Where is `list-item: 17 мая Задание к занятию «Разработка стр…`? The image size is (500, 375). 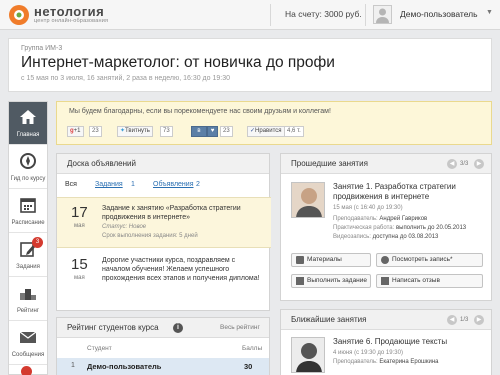
list-item: 17 мая Задание к занятию «Разработка стр… is located at coordinates (164, 222).